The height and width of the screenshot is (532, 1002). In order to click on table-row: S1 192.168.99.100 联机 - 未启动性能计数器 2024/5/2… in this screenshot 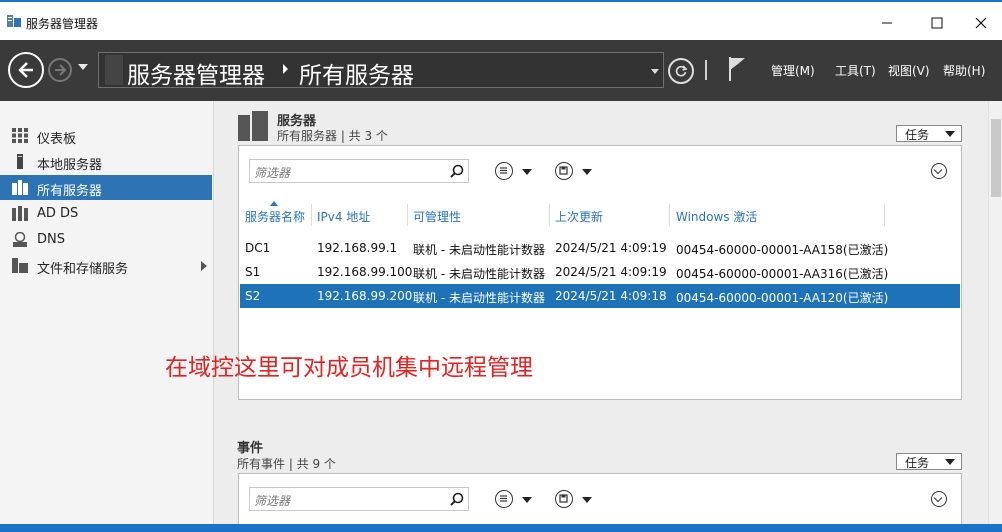, I will do `click(600, 272)`.